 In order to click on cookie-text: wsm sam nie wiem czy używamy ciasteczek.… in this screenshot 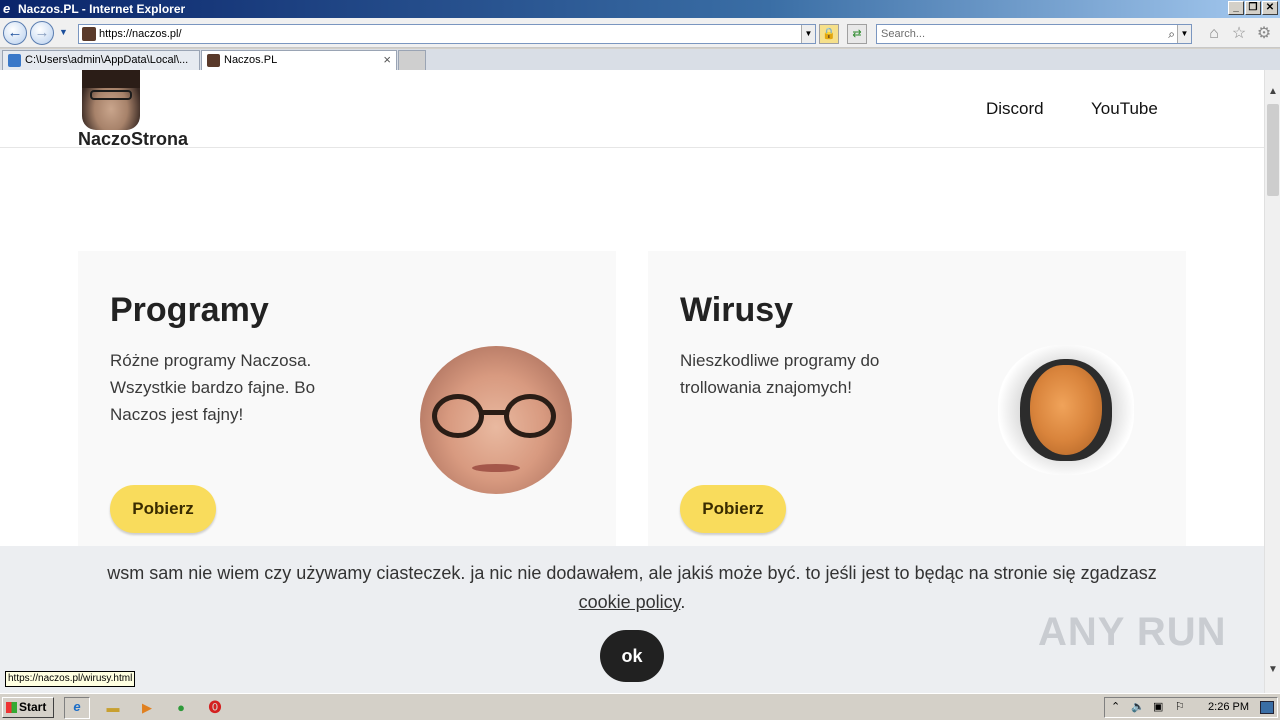, I will do `click(632, 573)`.